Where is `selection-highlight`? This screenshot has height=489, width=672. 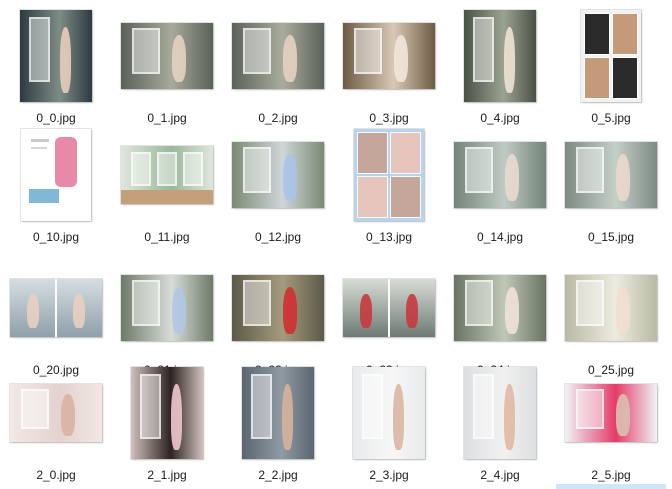 selection-highlight is located at coordinates (611, 486).